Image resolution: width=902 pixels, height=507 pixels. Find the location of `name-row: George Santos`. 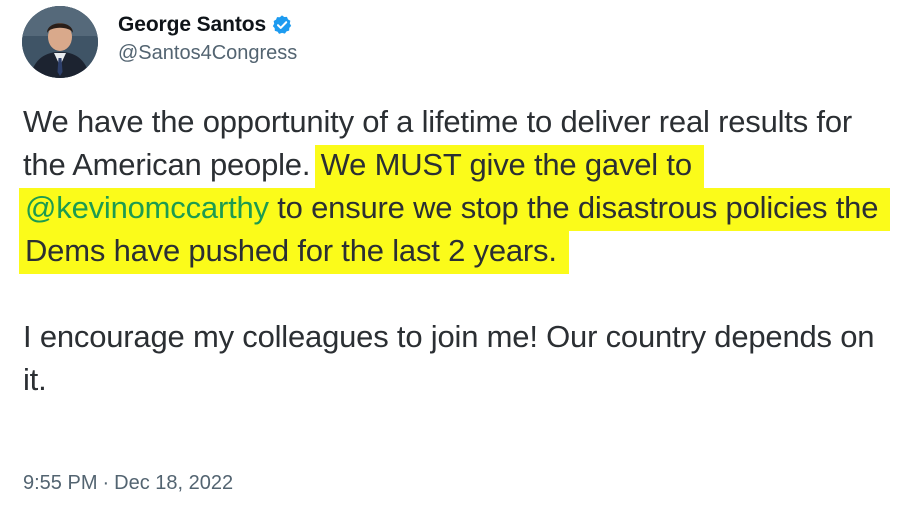

name-row: George Santos is located at coordinates (207, 25).